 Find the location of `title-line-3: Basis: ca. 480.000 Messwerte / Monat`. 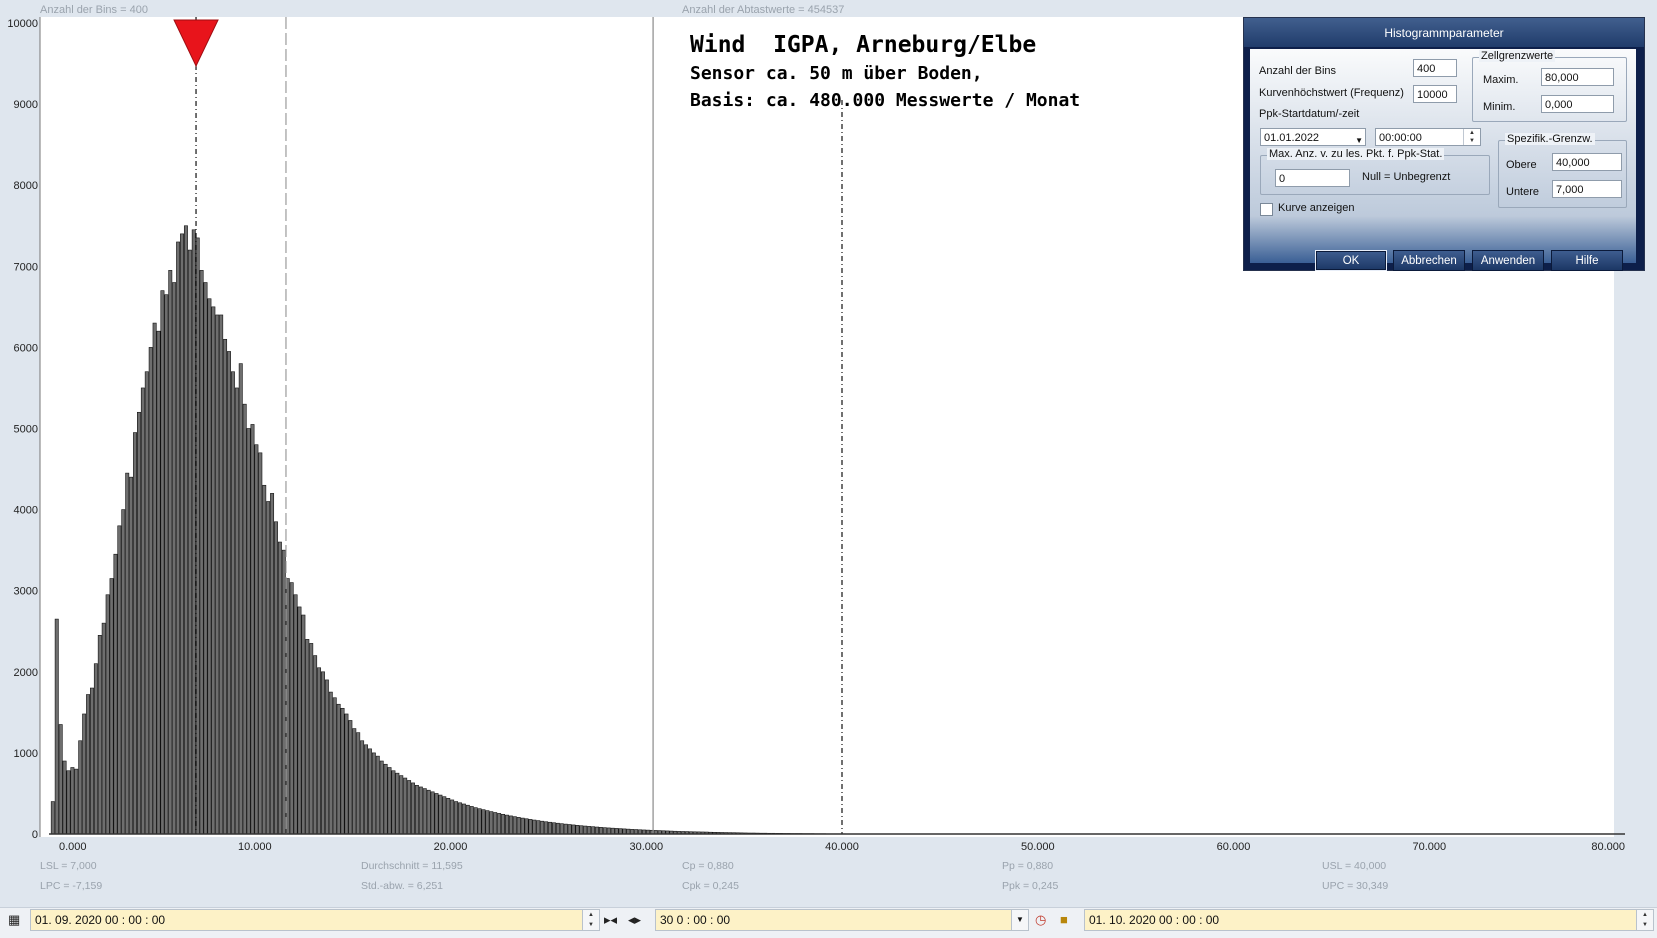

title-line-3: Basis: ca. 480.000 Messwerte / Monat is located at coordinates (885, 100).